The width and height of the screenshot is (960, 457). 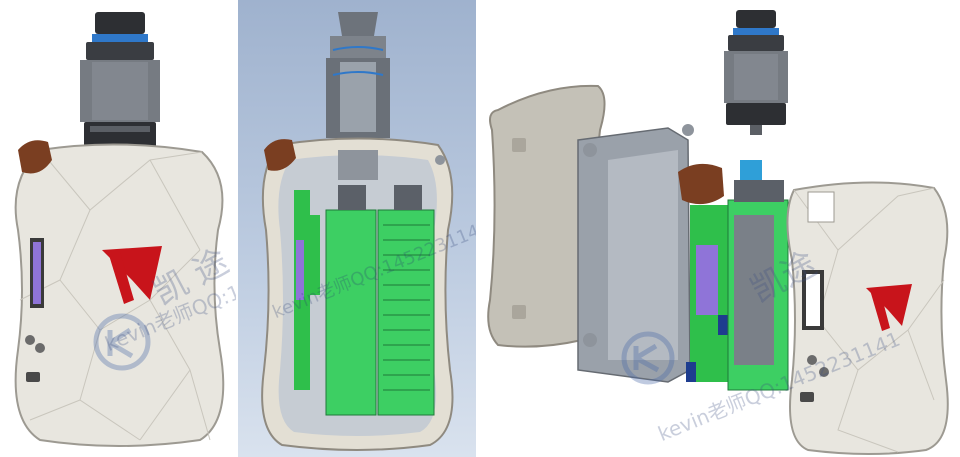 What do you see at coordinates (867, 318) in the screenshot?
I see `front-shell` at bounding box center [867, 318].